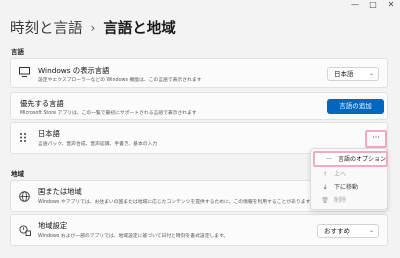 This screenshot has width=400, height=258. Describe the element at coordinates (120, 80) in the screenshot. I see `display-language-description: 設定やエクスプローラーなどの Windows 機能は、この言語で表示されます` at that location.